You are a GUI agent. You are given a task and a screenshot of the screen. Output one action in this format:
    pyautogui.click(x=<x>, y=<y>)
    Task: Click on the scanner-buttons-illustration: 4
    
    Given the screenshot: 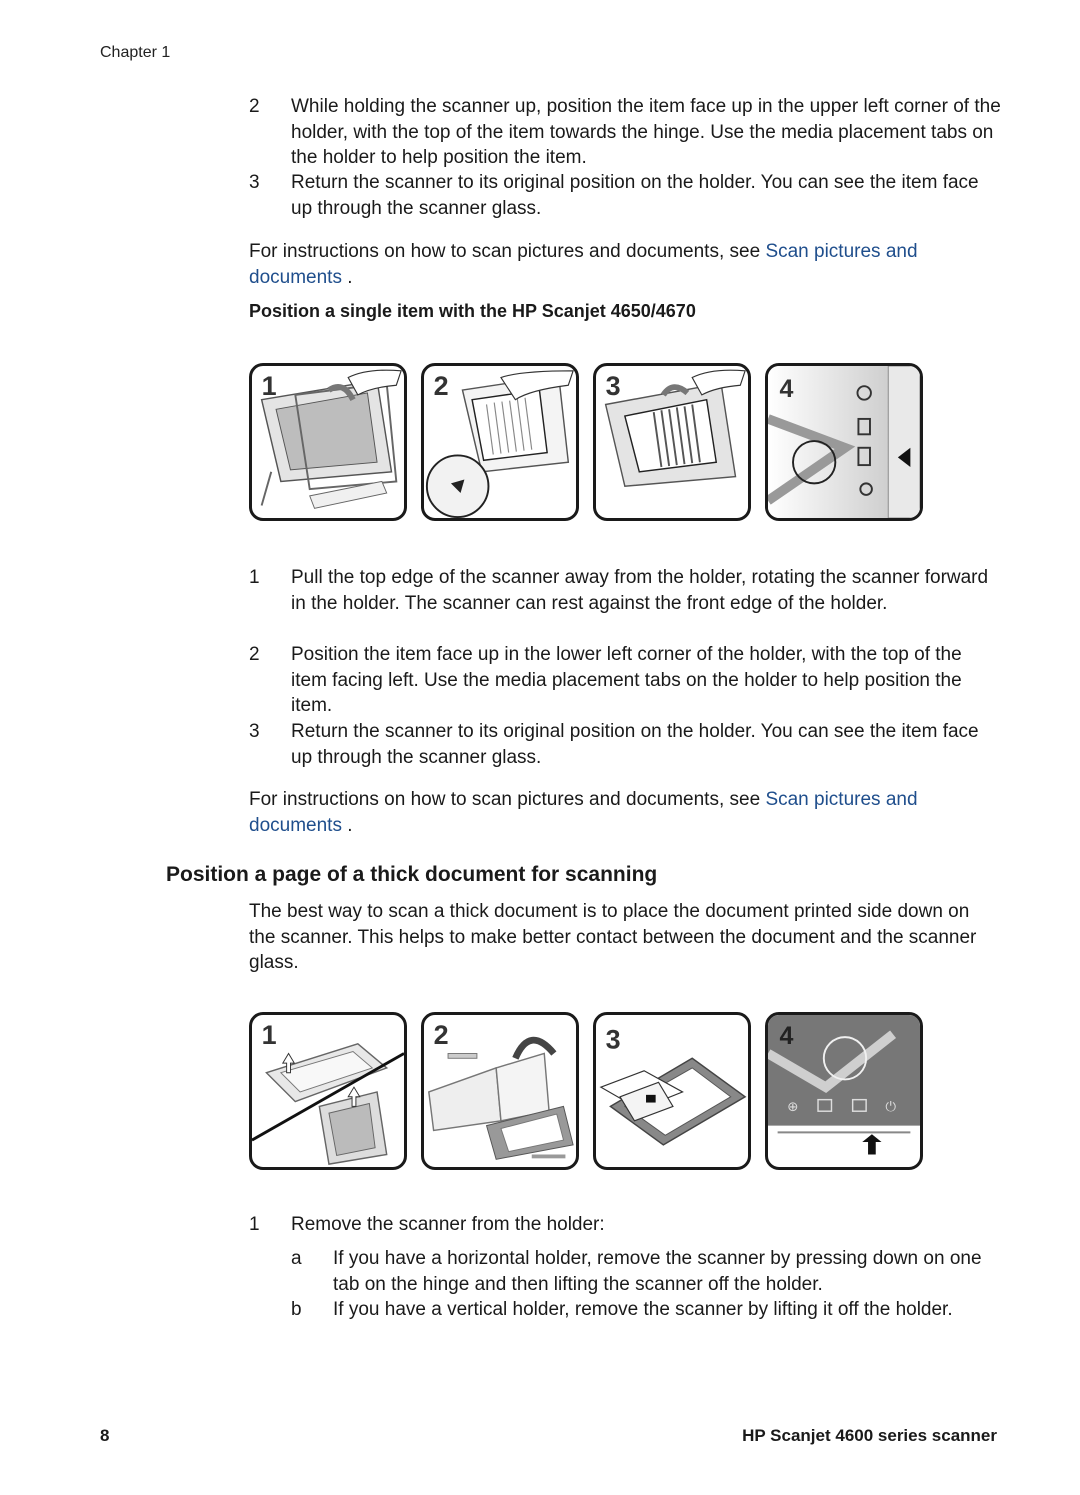 What is the action you would take?
    pyautogui.click(x=844, y=442)
    